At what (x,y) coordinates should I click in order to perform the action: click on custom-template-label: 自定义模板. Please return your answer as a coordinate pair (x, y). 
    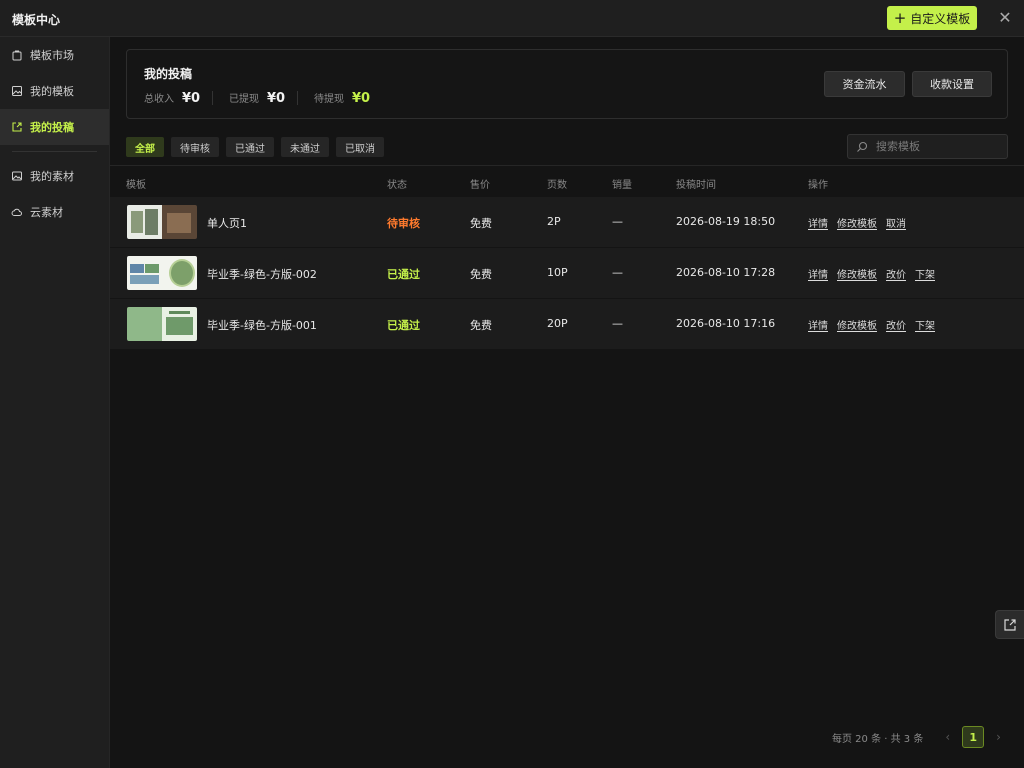
    Looking at the image, I should click on (940, 18).